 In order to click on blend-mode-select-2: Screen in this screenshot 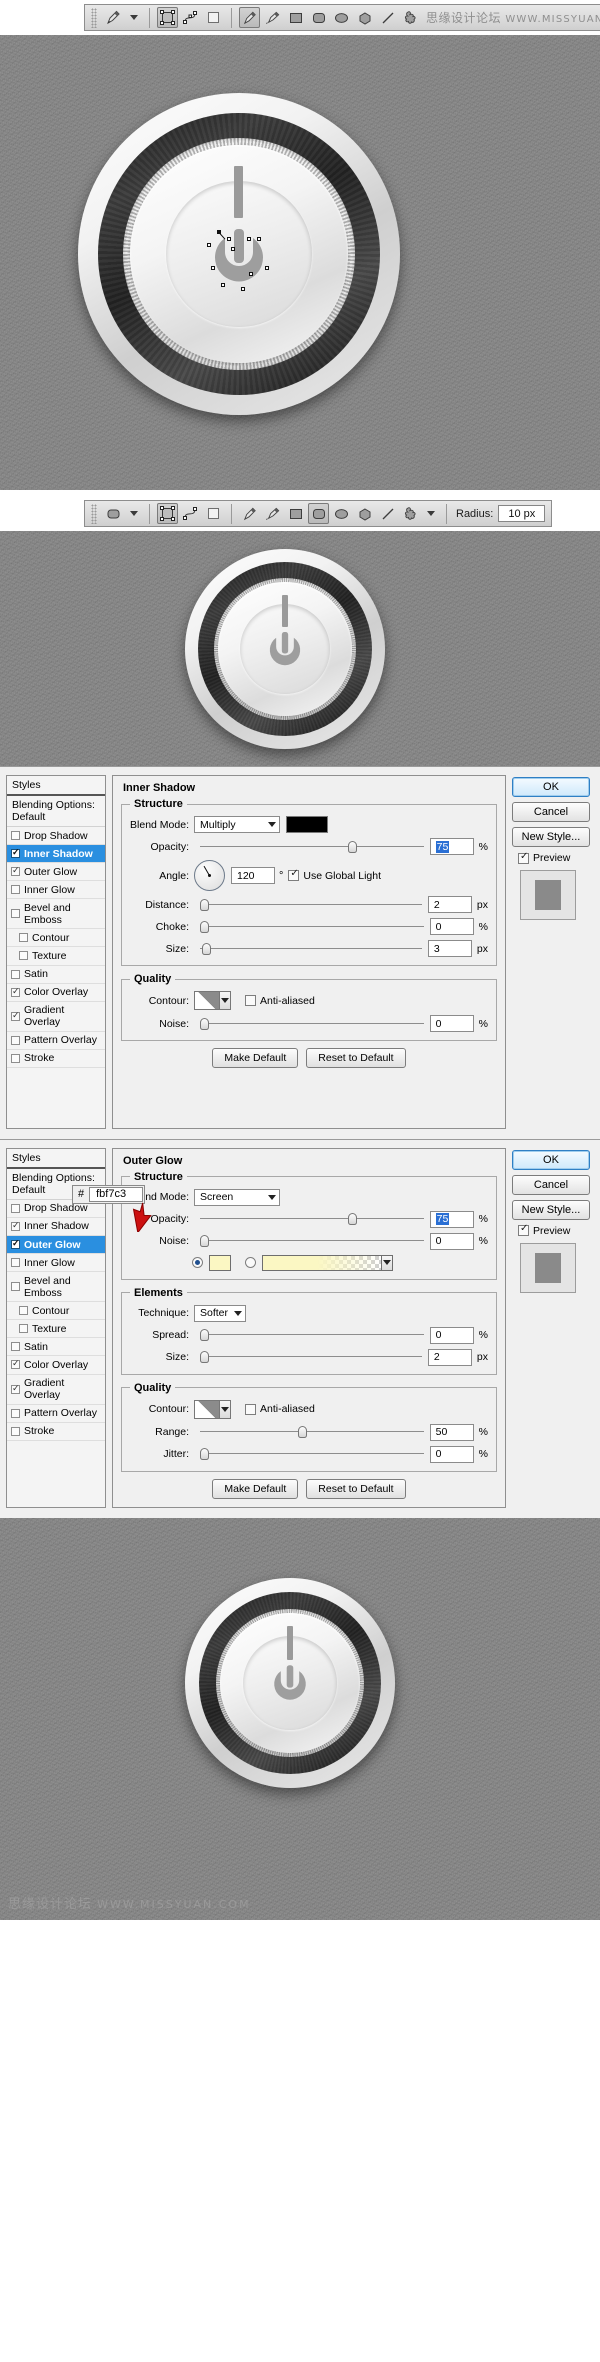, I will do `click(237, 1197)`.